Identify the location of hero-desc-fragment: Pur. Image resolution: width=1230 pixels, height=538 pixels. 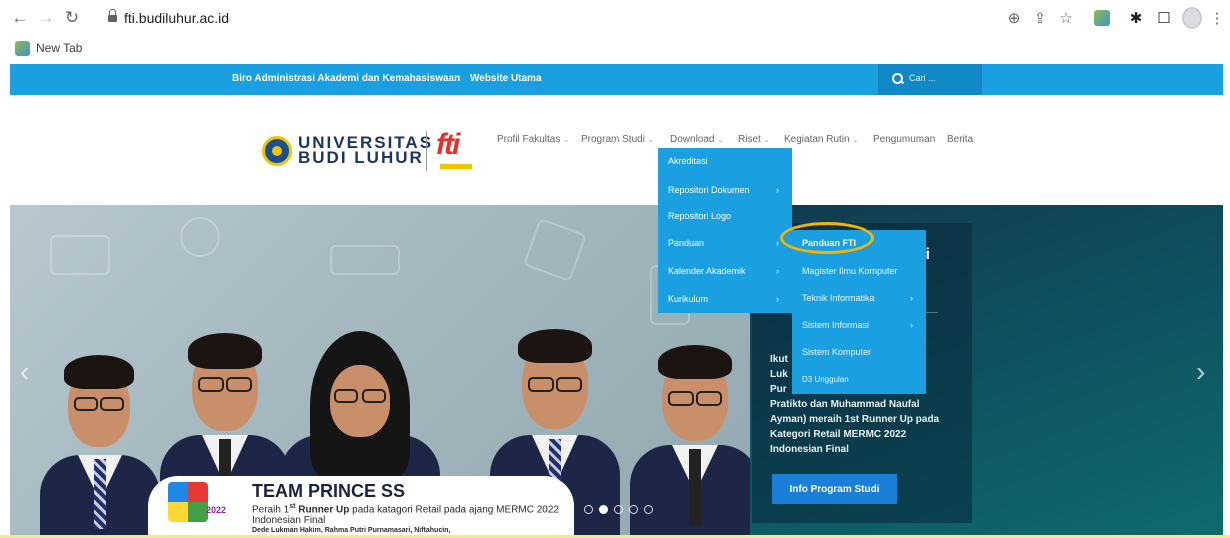
(778, 389).